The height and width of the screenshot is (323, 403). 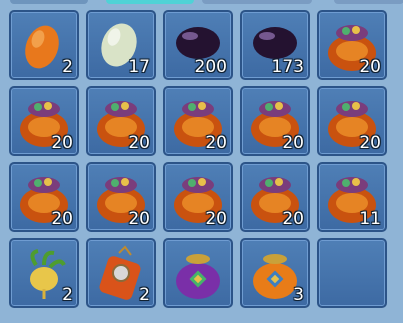 What do you see at coordinates (352, 197) in the screenshot?
I see `inventory-slot: 11` at bounding box center [352, 197].